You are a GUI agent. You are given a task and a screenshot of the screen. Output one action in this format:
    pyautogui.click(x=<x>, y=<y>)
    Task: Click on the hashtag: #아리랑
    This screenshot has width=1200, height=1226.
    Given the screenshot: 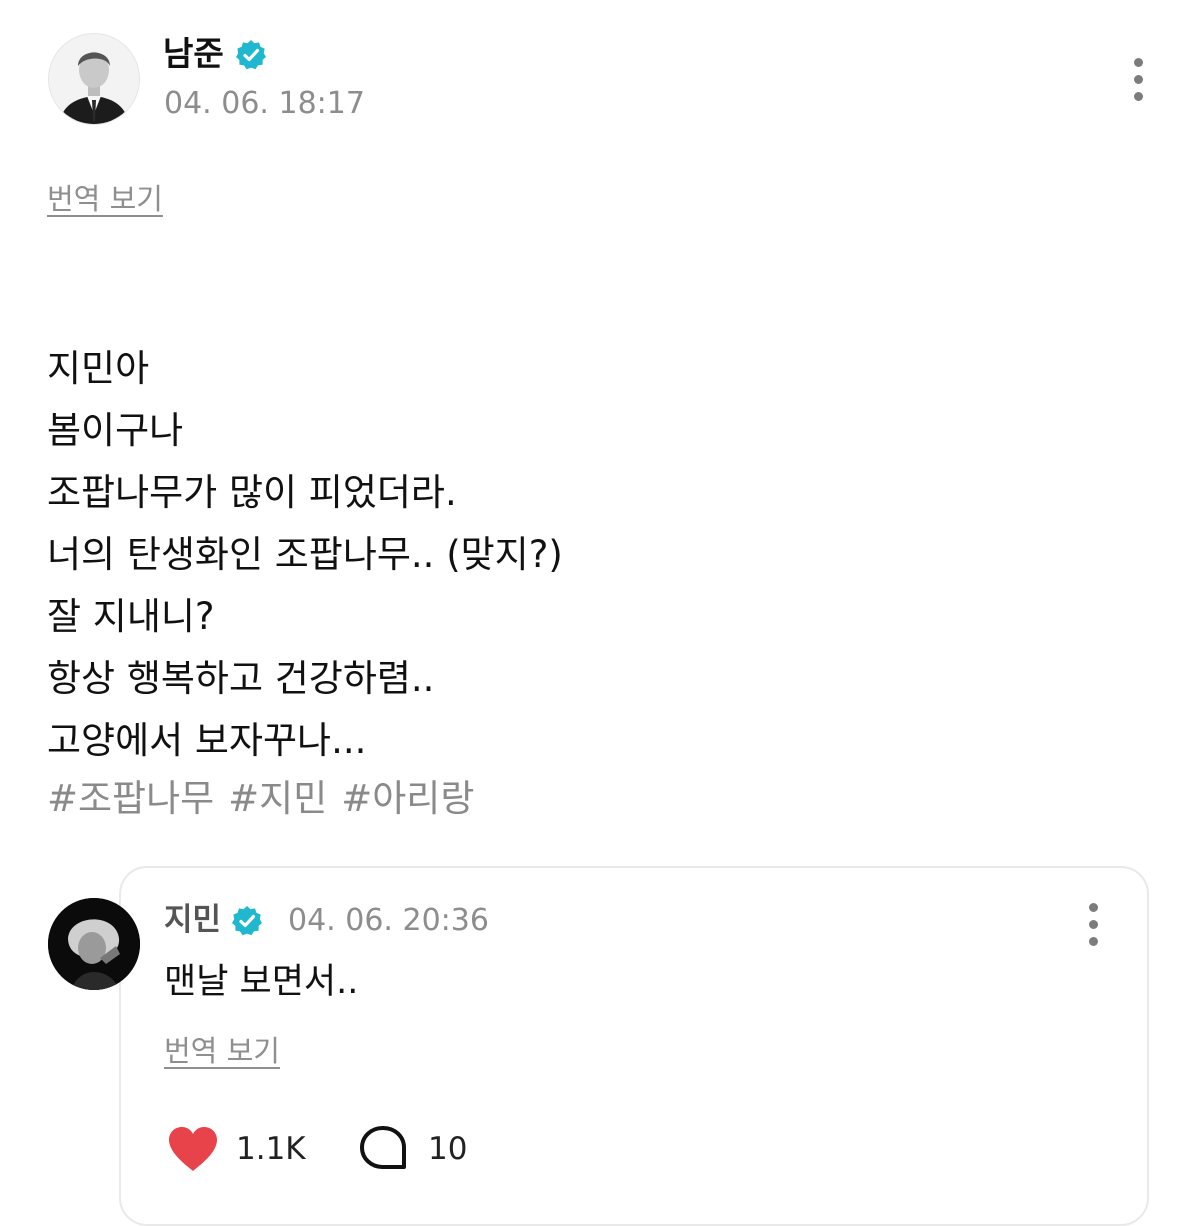 What is the action you would take?
    pyautogui.click(x=407, y=798)
    